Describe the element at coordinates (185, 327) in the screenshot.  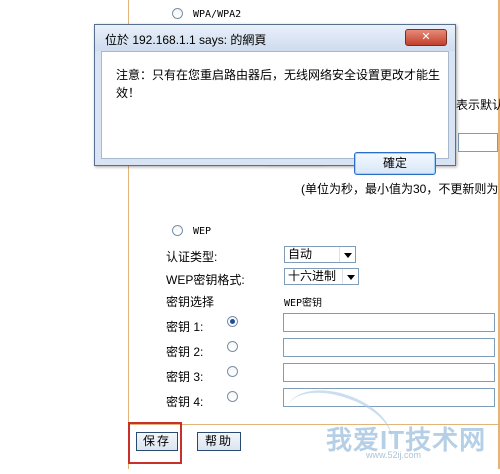
I see `key-1-label: 密钥 1:` at that location.